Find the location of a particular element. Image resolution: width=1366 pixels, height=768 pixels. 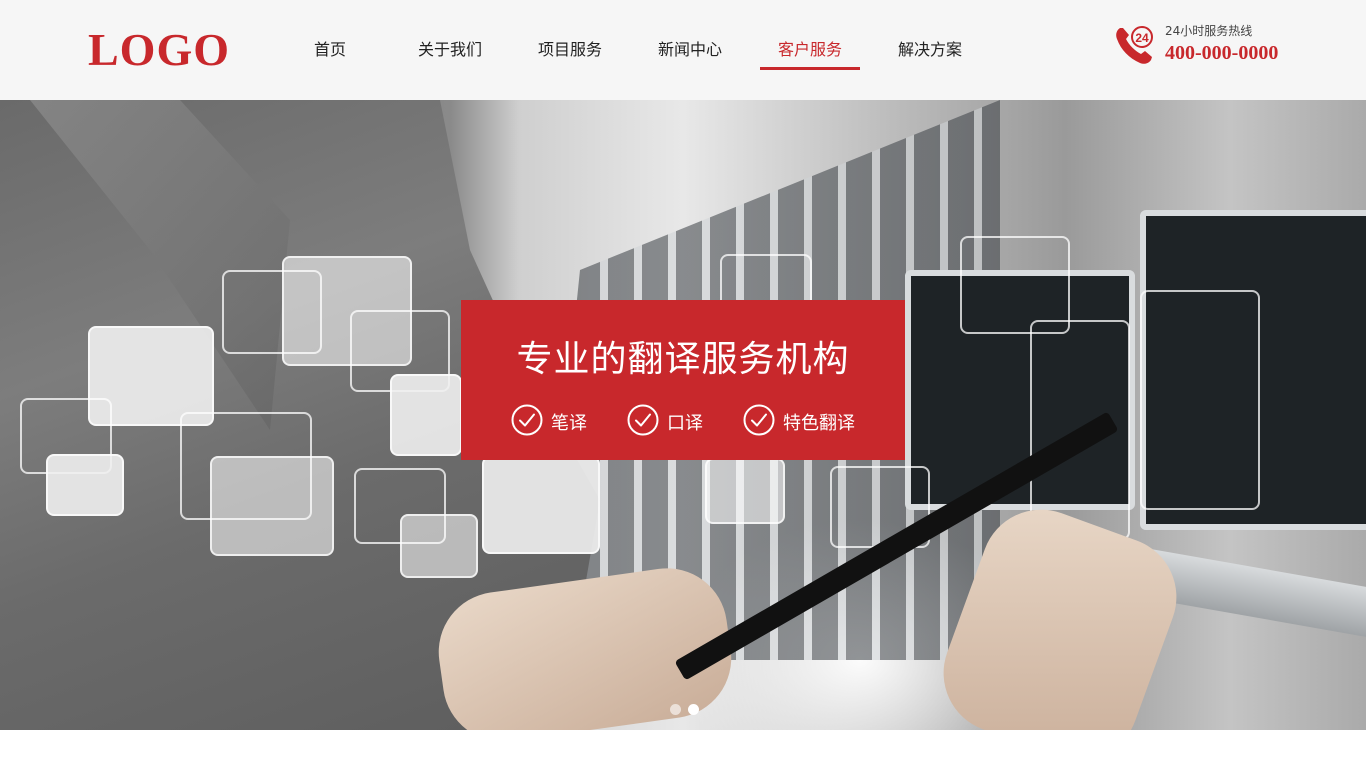

nav-item-about: 关于我们 is located at coordinates (450, 50).